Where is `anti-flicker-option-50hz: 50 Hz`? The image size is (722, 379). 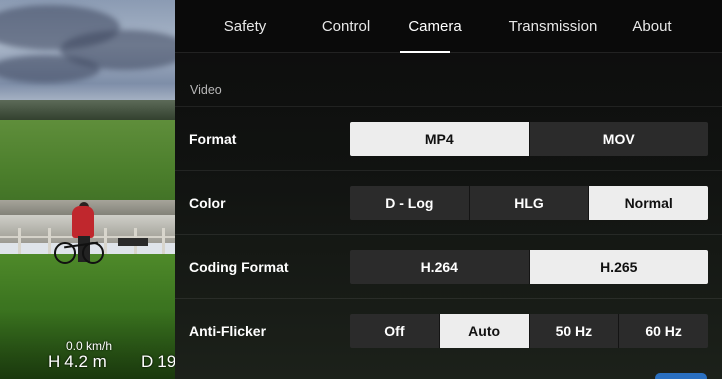
anti-flicker-option-50hz: 50 Hz is located at coordinates (573, 331).